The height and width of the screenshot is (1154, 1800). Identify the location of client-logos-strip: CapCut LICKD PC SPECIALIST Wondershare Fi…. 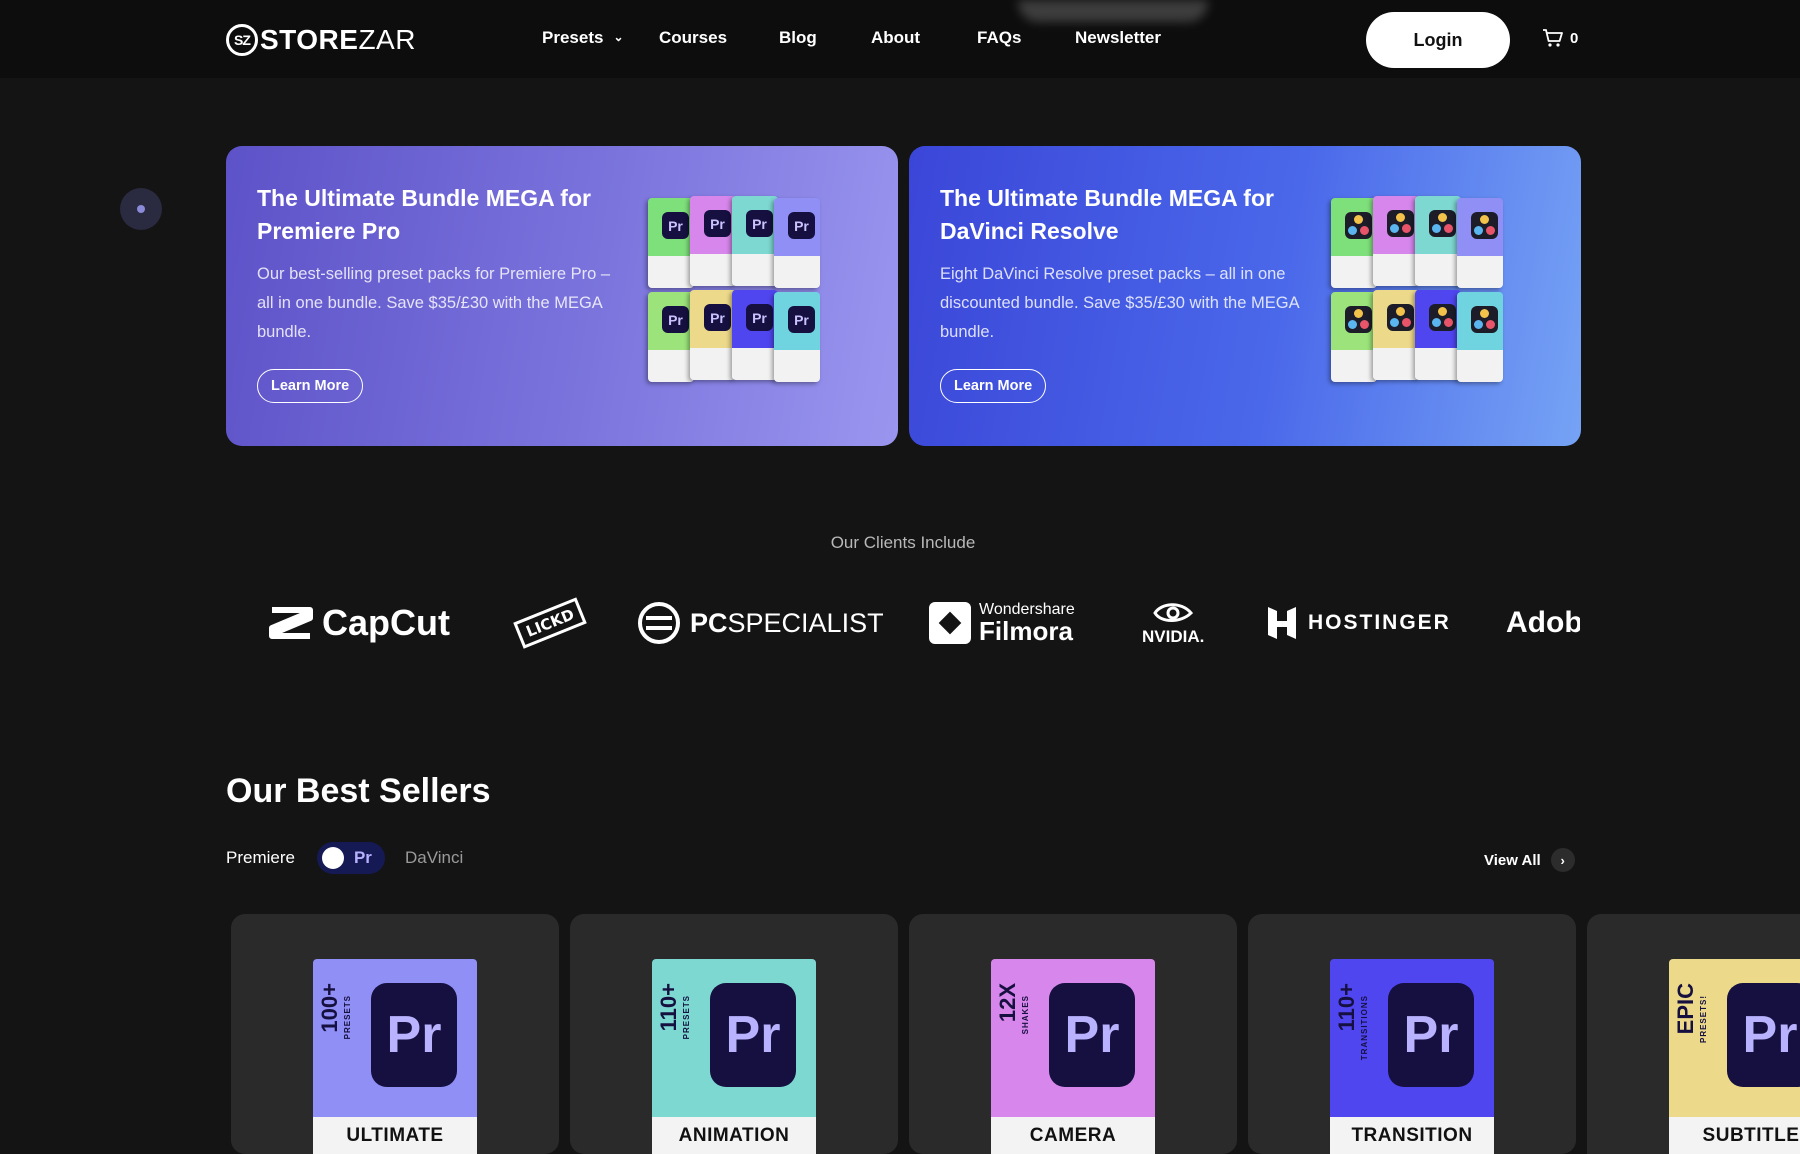
(903, 623).